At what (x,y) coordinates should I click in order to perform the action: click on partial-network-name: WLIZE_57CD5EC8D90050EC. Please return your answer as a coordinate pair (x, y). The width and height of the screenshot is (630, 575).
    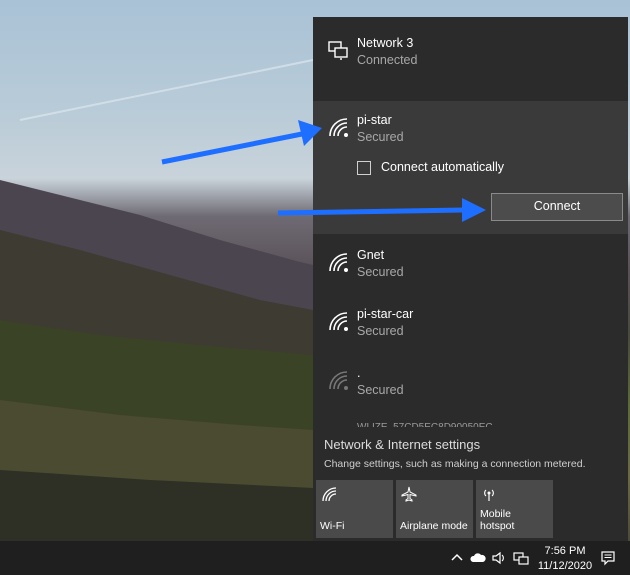
    Looking at the image, I should click on (425, 424).